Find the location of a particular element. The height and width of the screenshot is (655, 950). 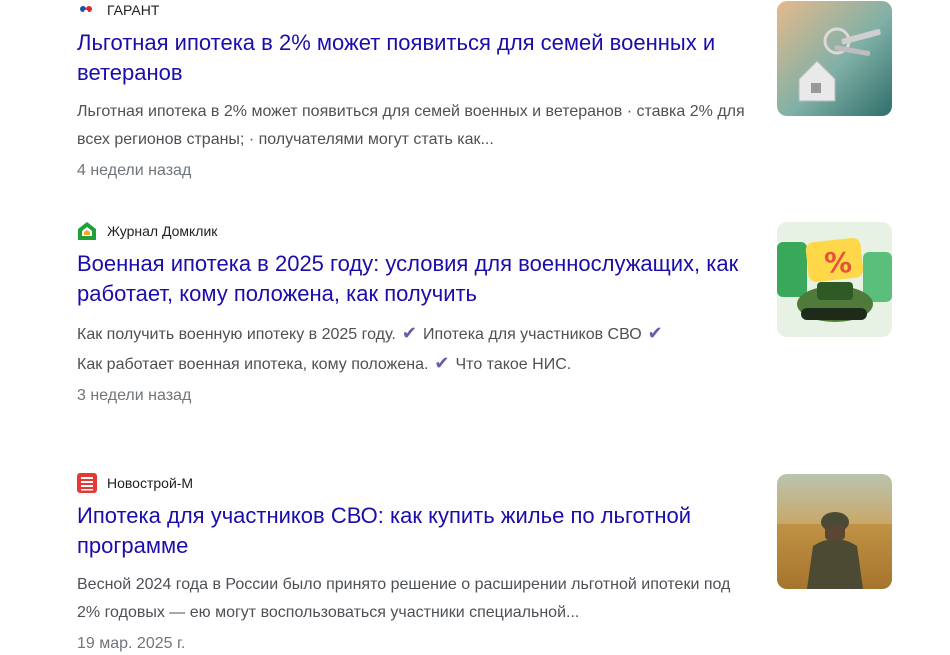

result-date: 4 недели назад is located at coordinates (134, 170).